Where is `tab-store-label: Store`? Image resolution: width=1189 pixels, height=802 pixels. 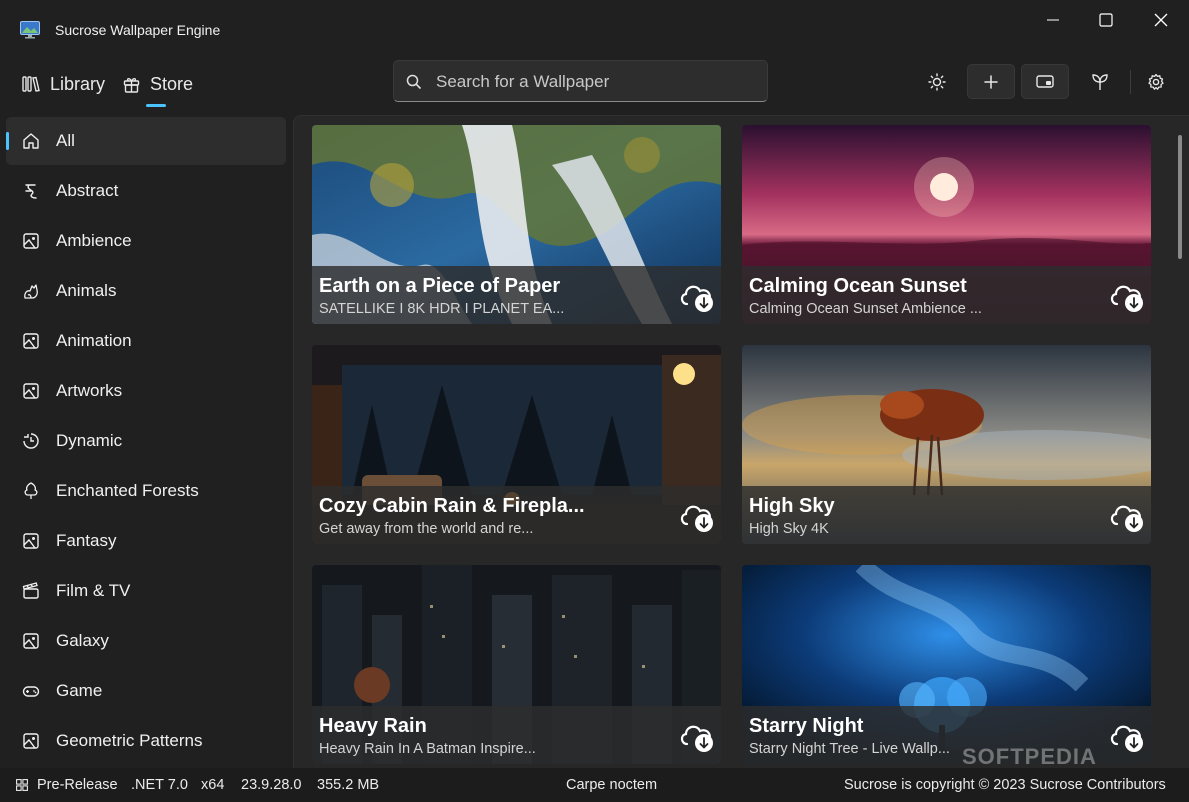 tab-store-label: Store is located at coordinates (172, 83).